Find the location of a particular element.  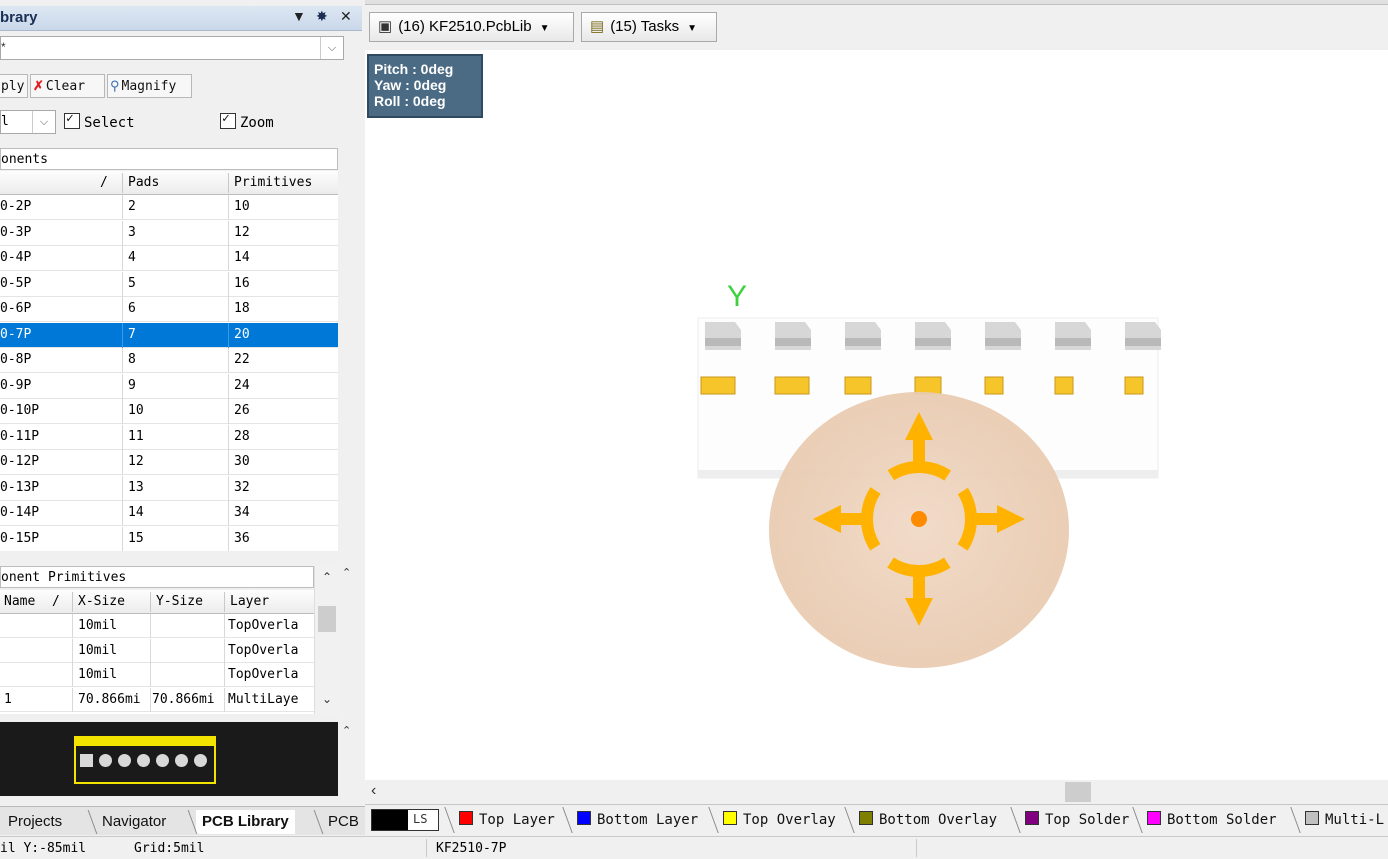

component-row: 0-11P 11 28 is located at coordinates (169, 437).